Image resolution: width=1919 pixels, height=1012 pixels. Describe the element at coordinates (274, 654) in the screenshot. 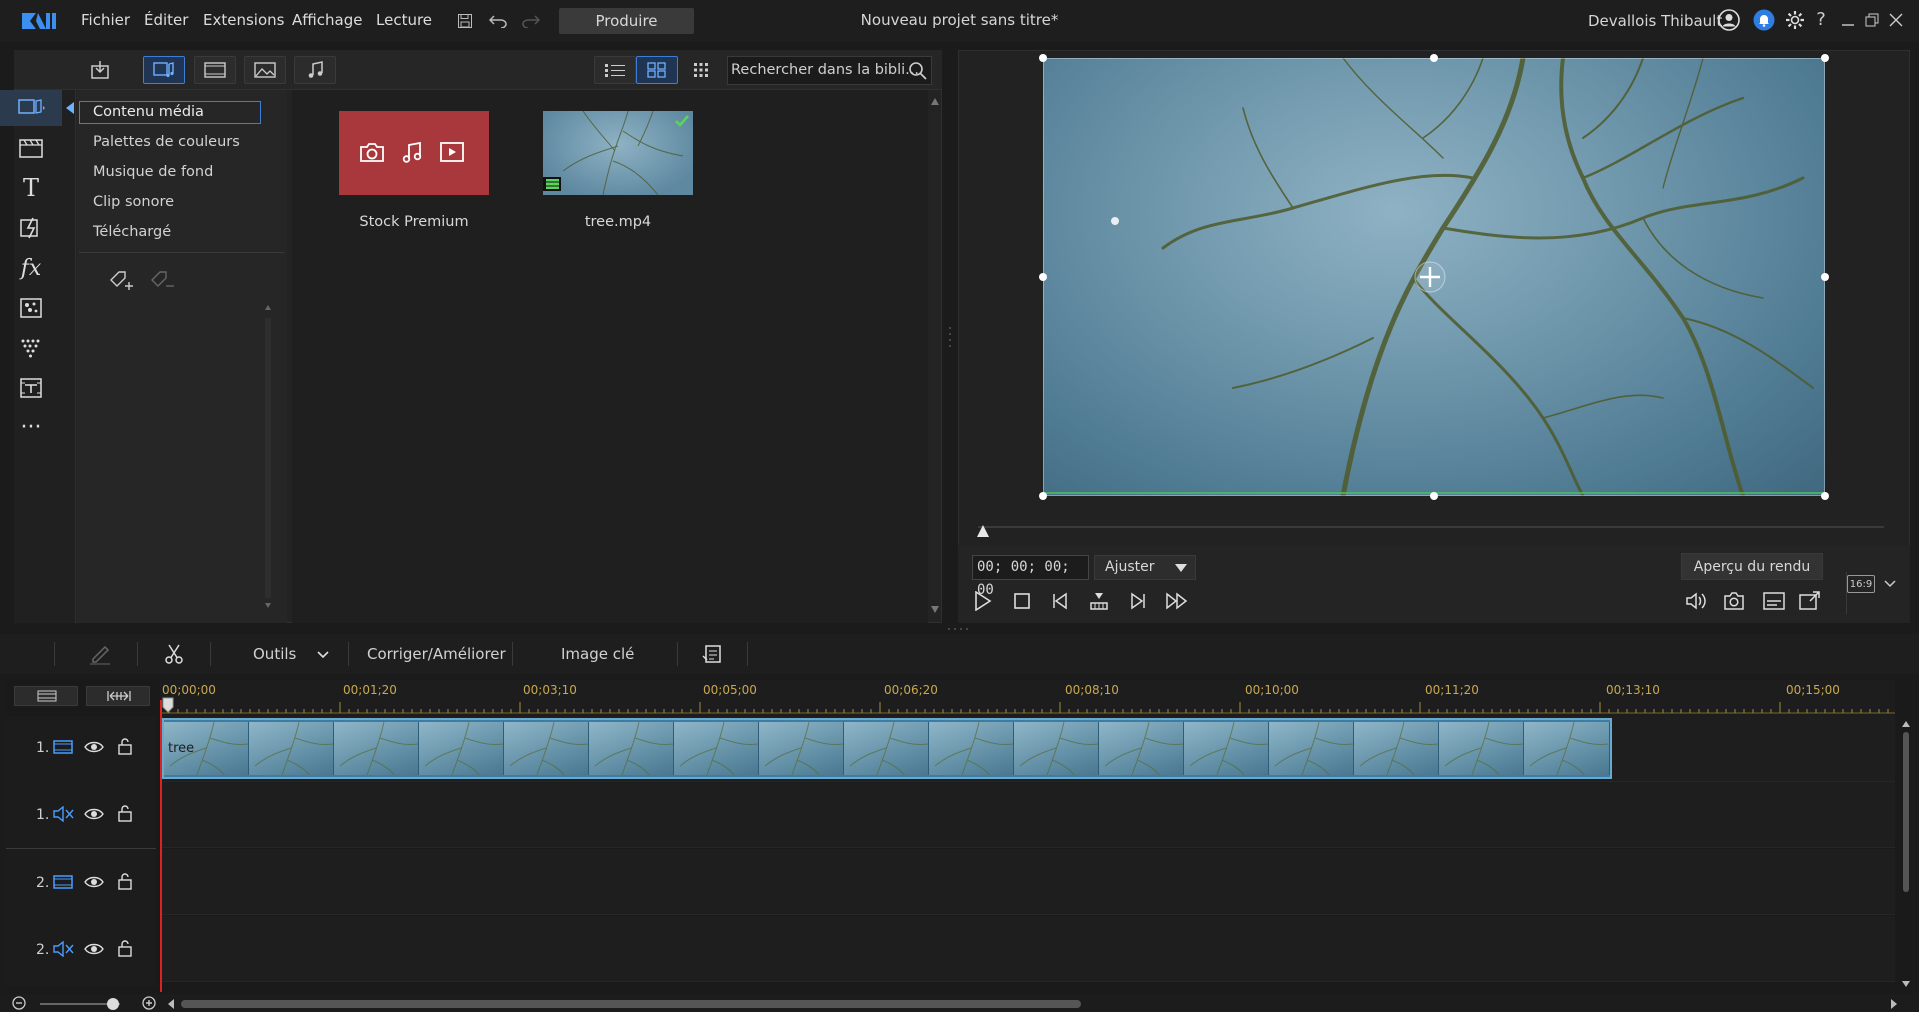

I see `tools-menu-button: Outils` at that location.